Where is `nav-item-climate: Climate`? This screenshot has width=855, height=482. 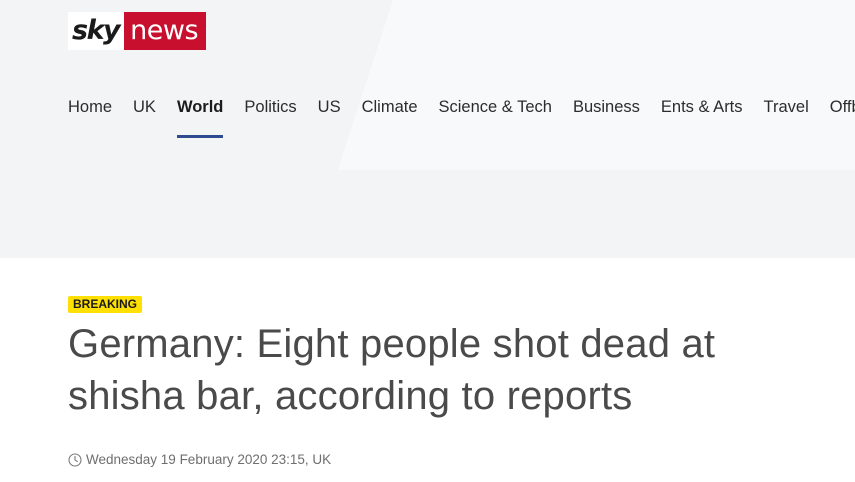 nav-item-climate: Climate is located at coordinates (390, 118).